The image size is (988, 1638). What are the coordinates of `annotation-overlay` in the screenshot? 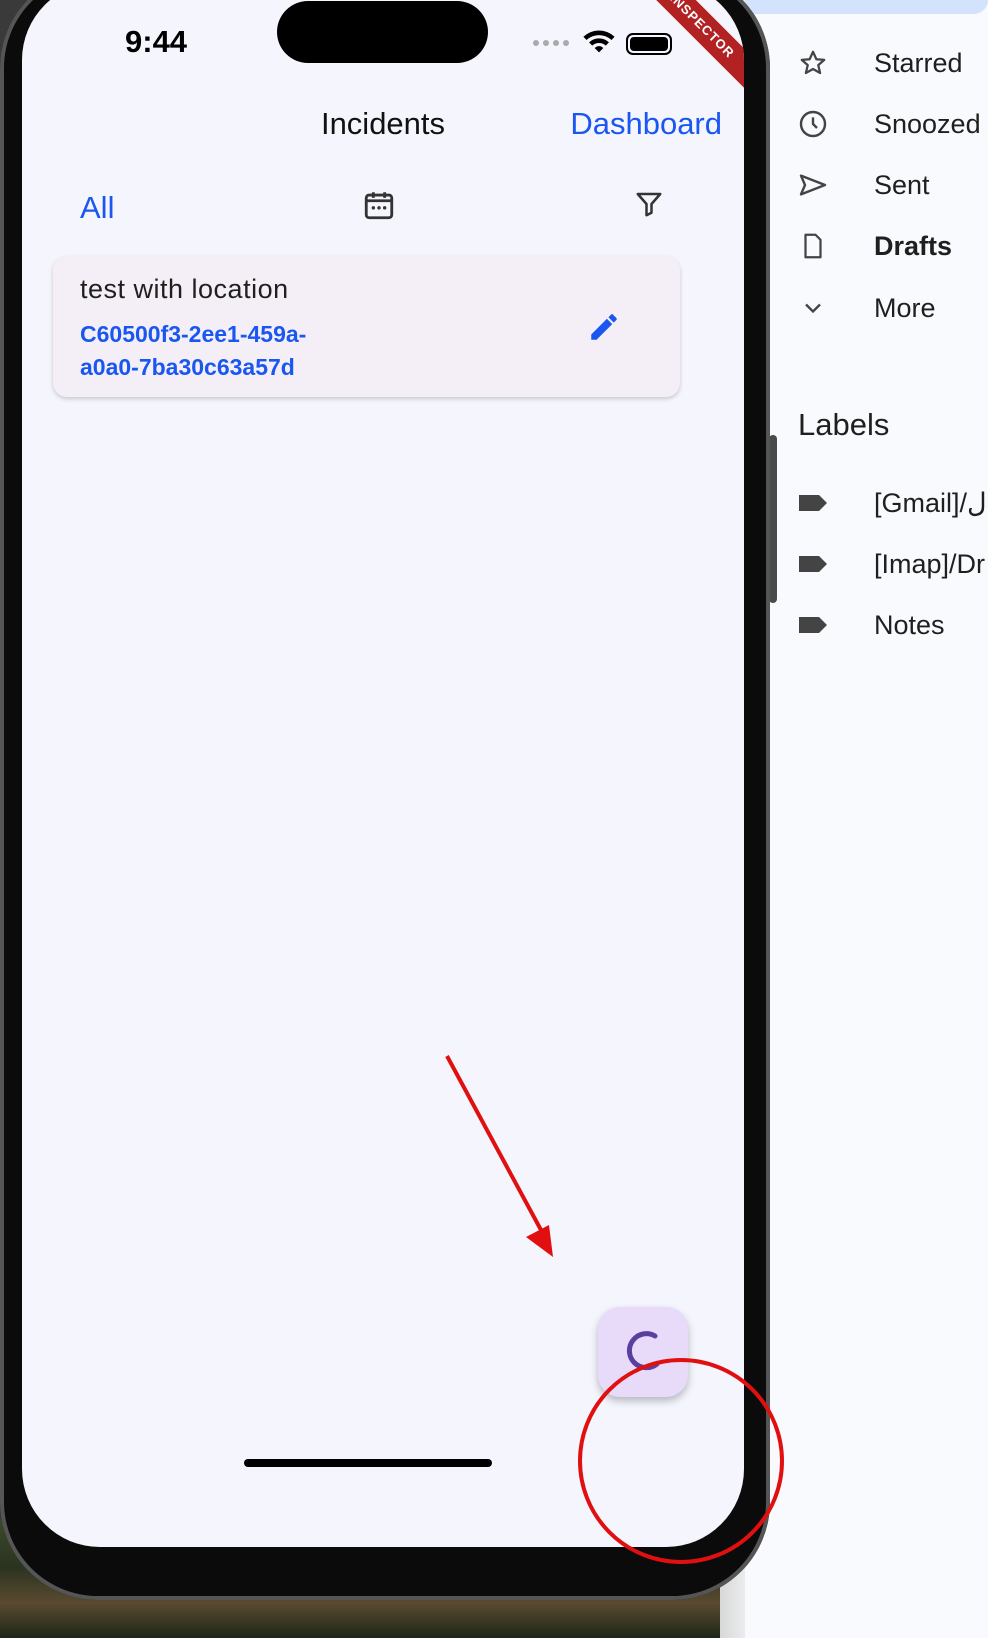 It's located at (614, 1309).